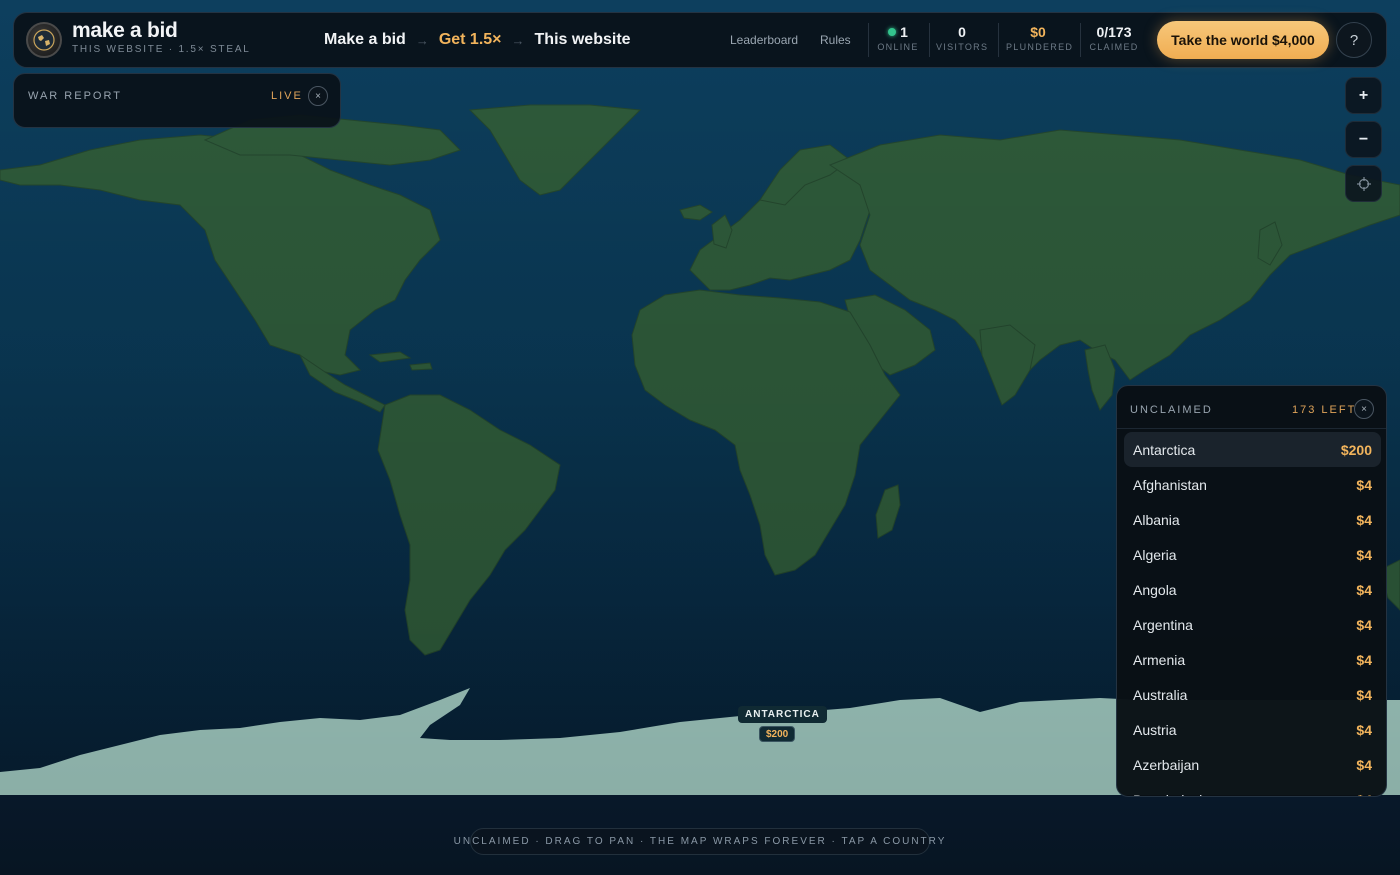 Image resolution: width=1400 pixels, height=875 pixels. I want to click on war-report-close-button: ×, so click(318, 96).